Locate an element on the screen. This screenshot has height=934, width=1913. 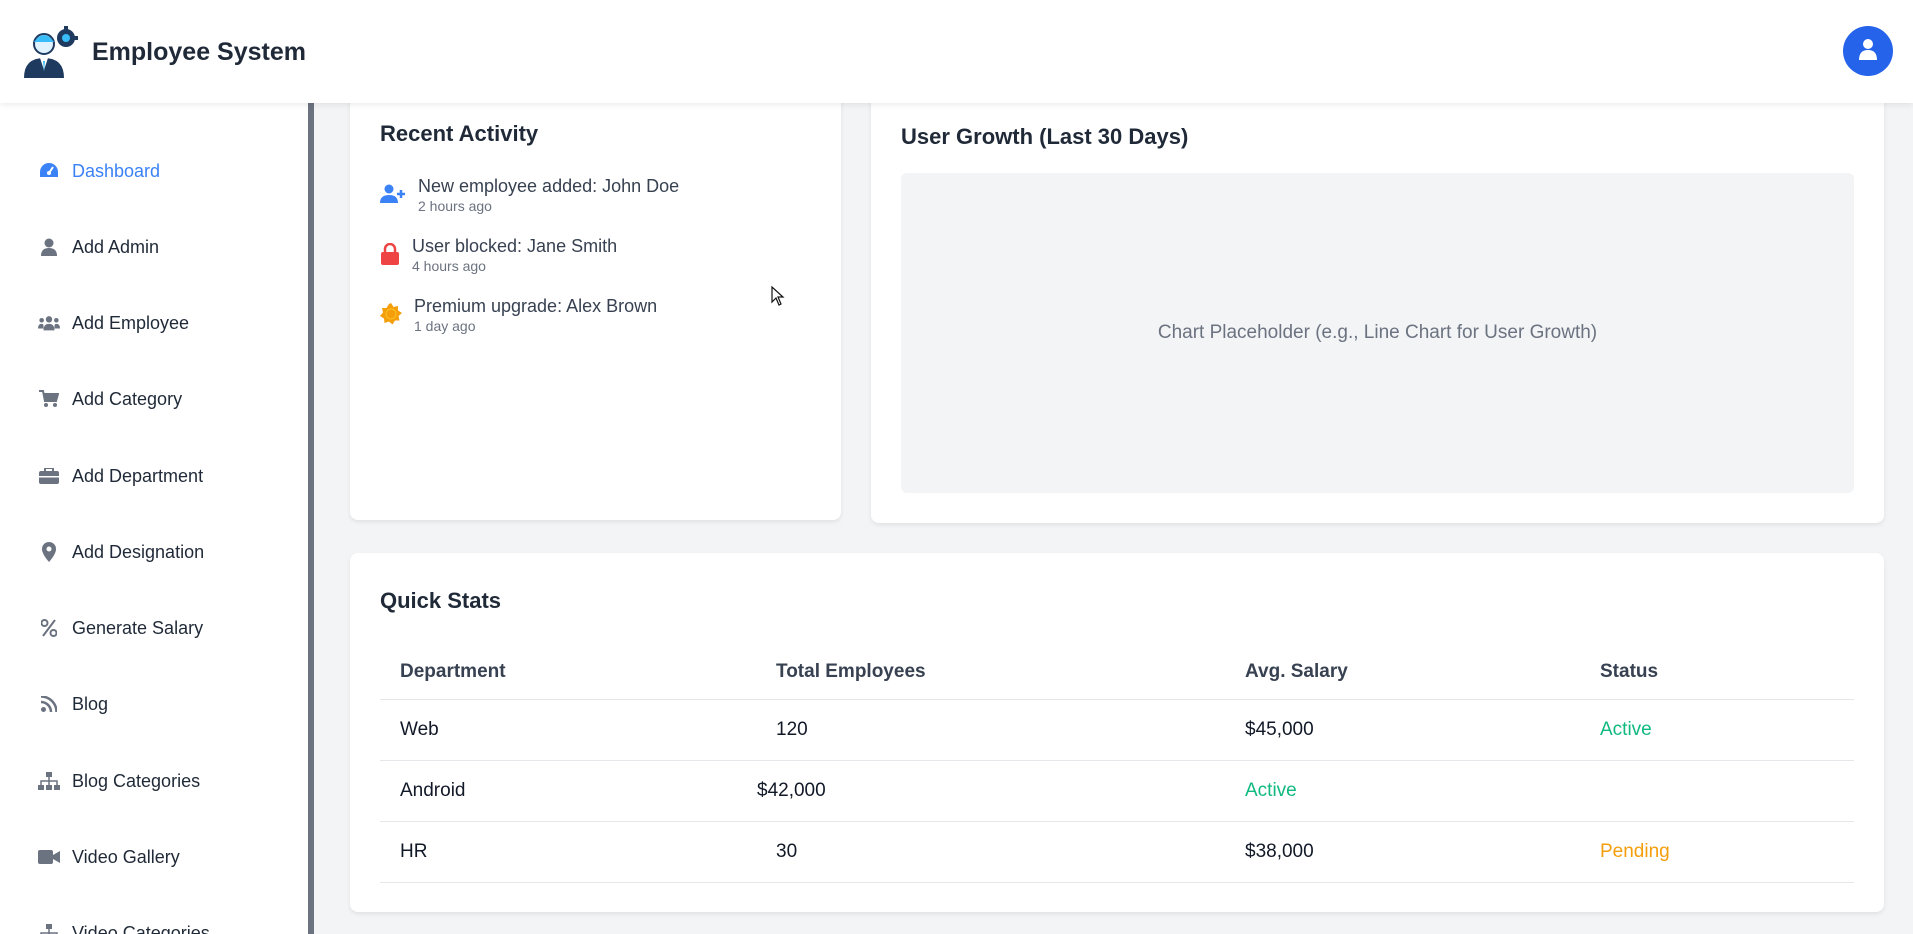
employee-gear-logo-icon is located at coordinates (50, 51).